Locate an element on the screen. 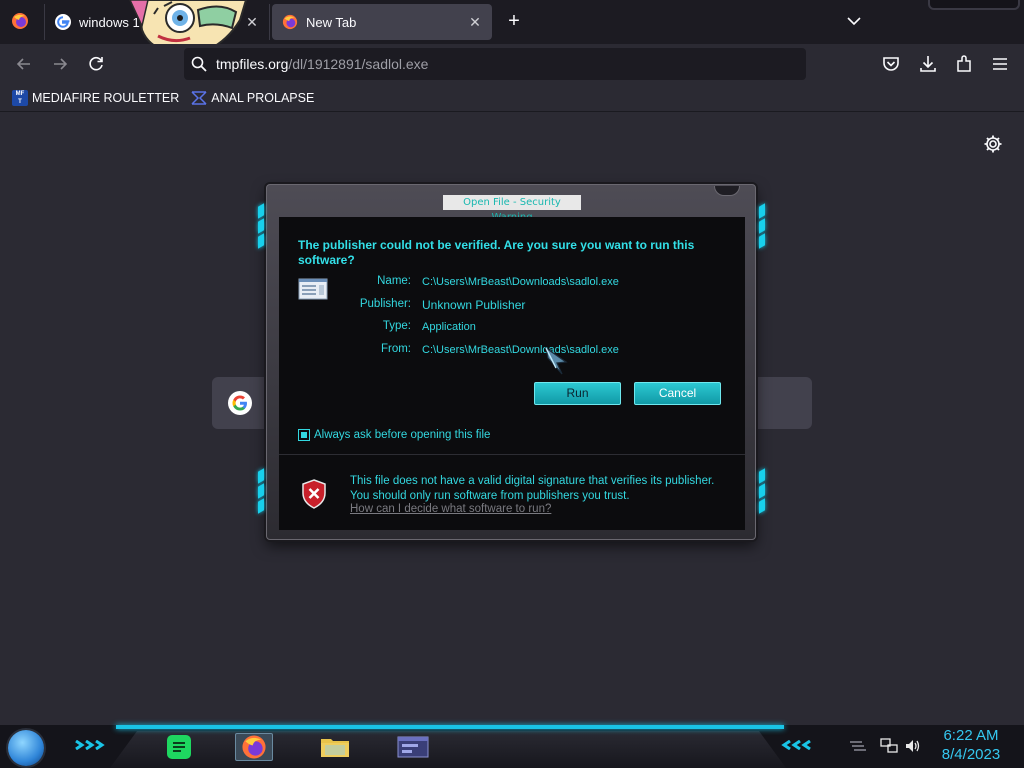 The width and height of the screenshot is (1024, 768). app-window-icon is located at coordinates (413, 747).